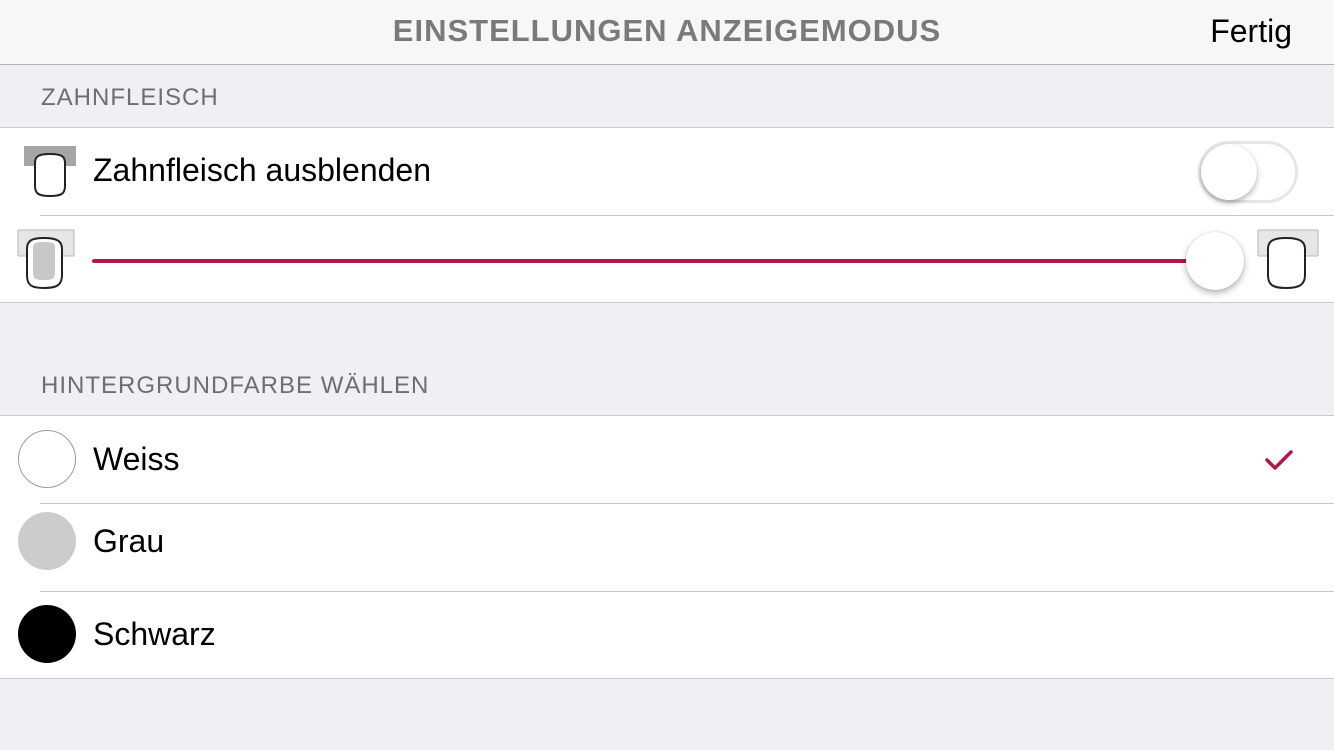 The height and width of the screenshot is (750, 1334). What do you see at coordinates (667, 171) in the screenshot?
I see `hide-gums-row: Zahnfleisch ausblenden` at bounding box center [667, 171].